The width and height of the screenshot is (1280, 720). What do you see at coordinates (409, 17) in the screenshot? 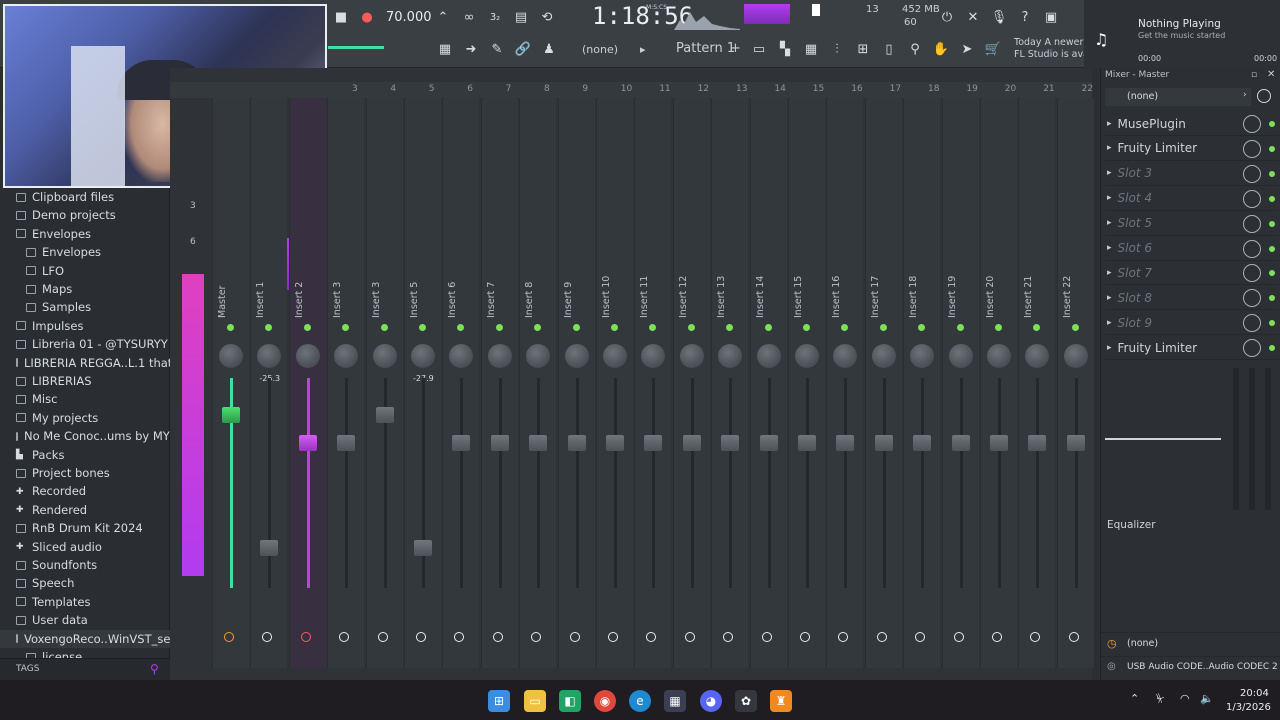
I see `tempo-display: 70.000` at bounding box center [409, 17].